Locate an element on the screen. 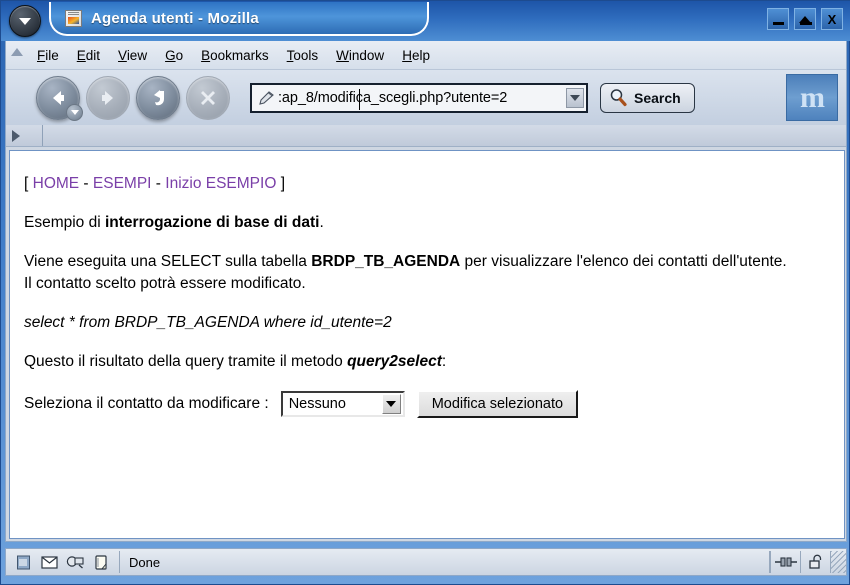  modify-selected-label: Modifica selezionato is located at coordinates (497, 403).